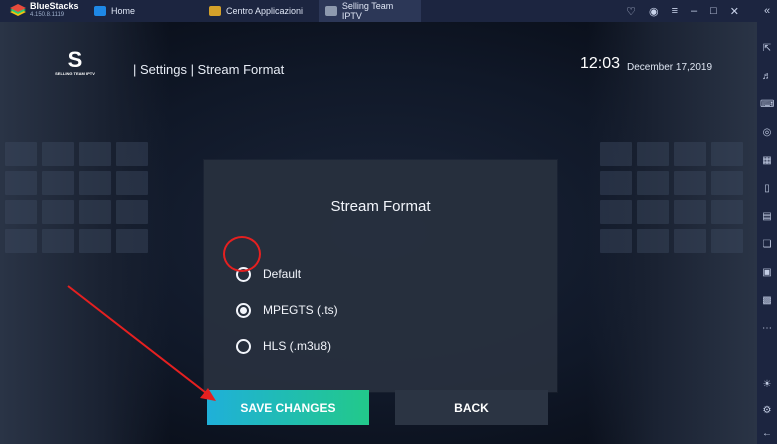  What do you see at coordinates (215, 11) in the screenshot?
I see `app-center-icon` at bounding box center [215, 11].